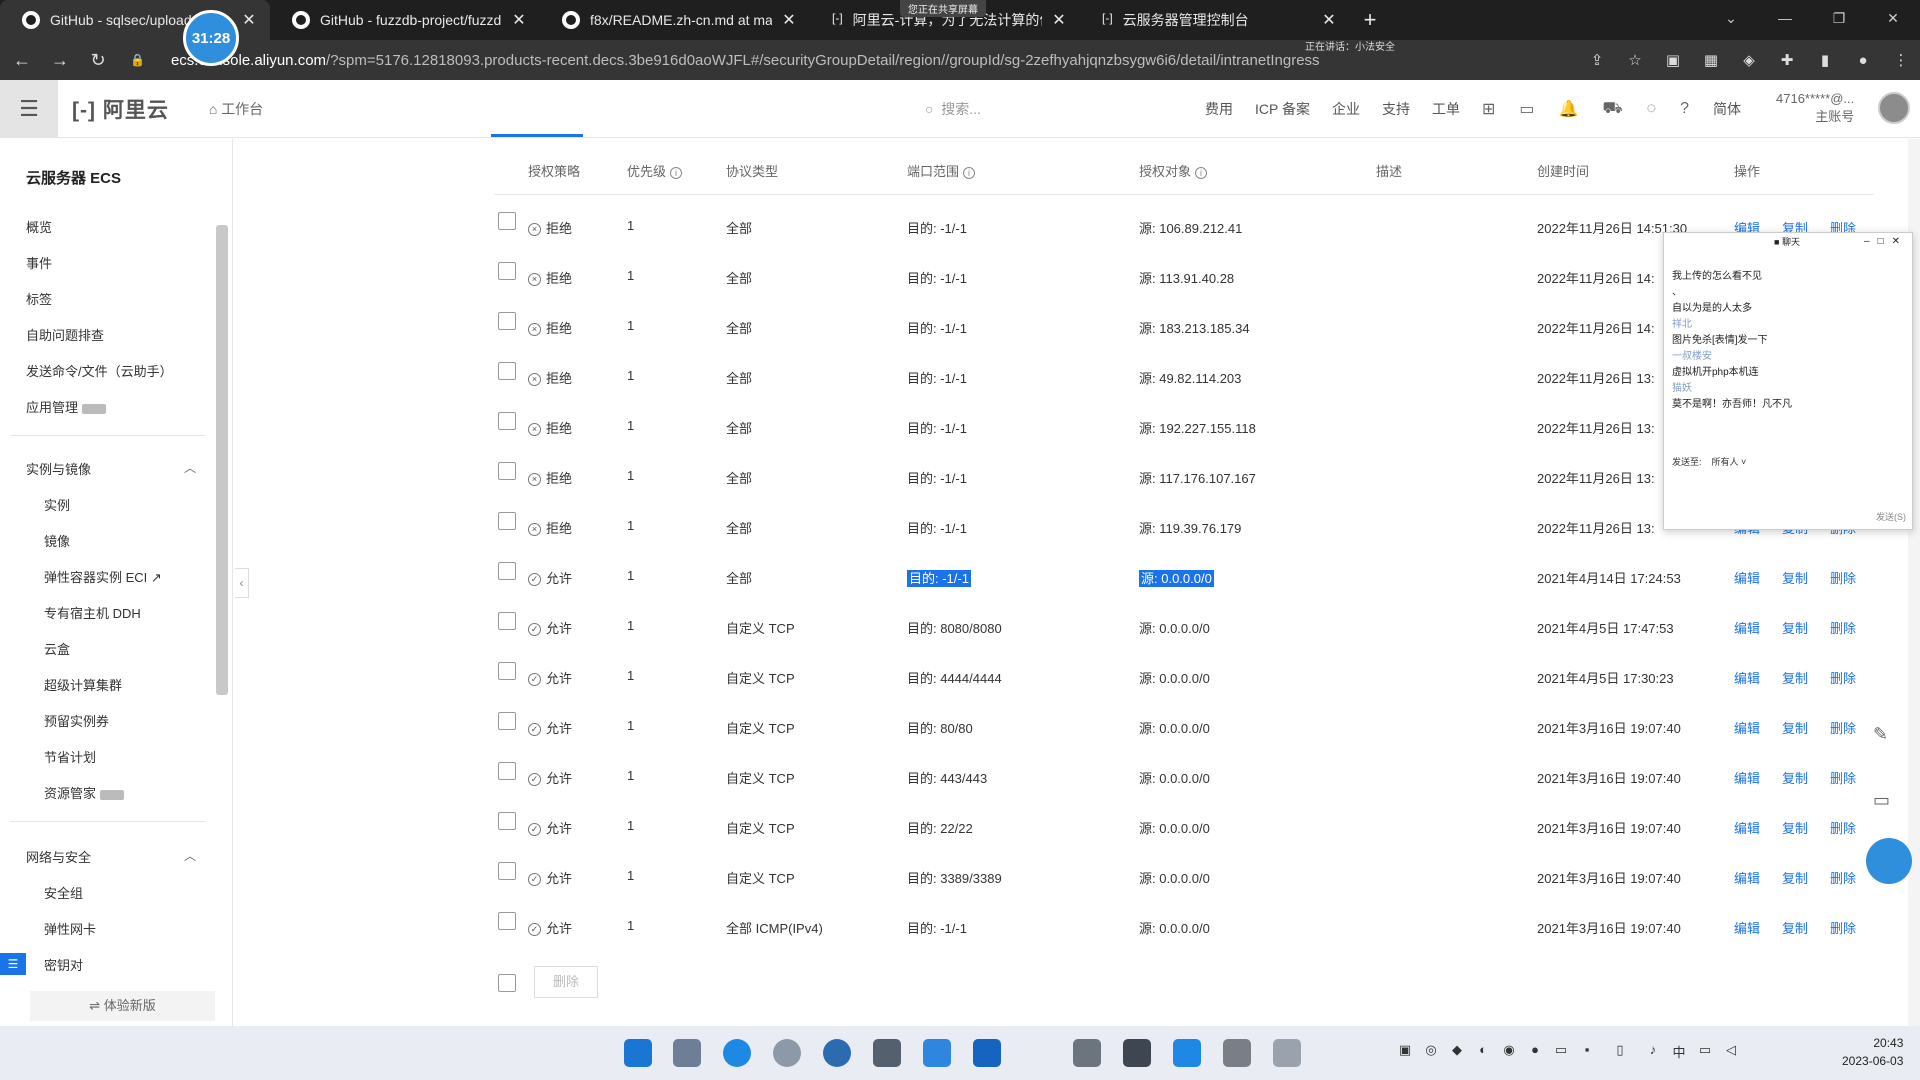 The image size is (1920, 1080). I want to click on lang-switch: 简体, so click(1727, 109).